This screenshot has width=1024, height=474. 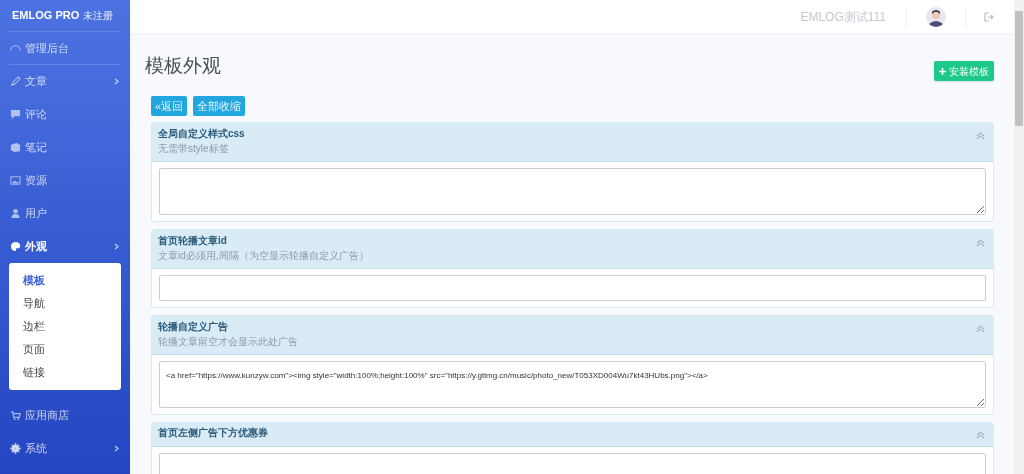 I want to click on card-hint: 文章id必须用,间隔（为空显示轮播自定义广告）, so click(x=263, y=256).